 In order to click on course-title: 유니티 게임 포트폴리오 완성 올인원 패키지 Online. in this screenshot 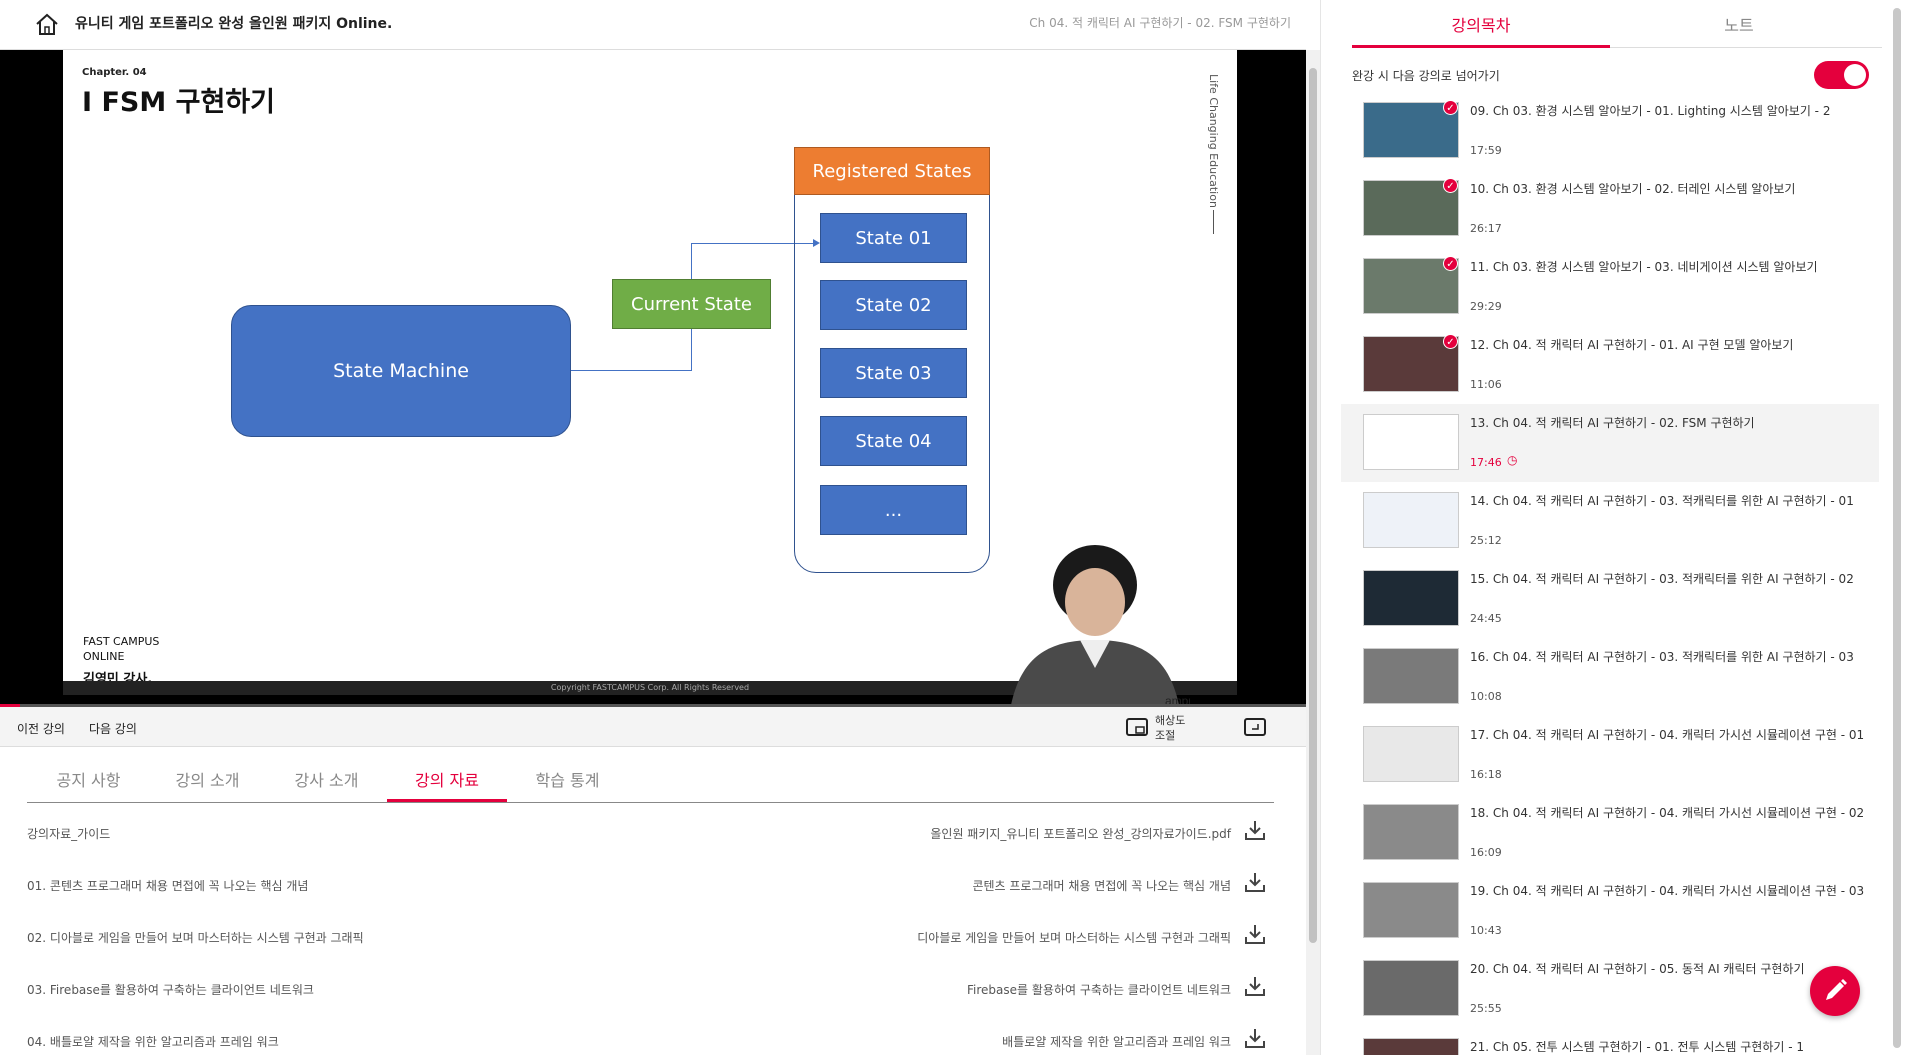, I will do `click(234, 24)`.